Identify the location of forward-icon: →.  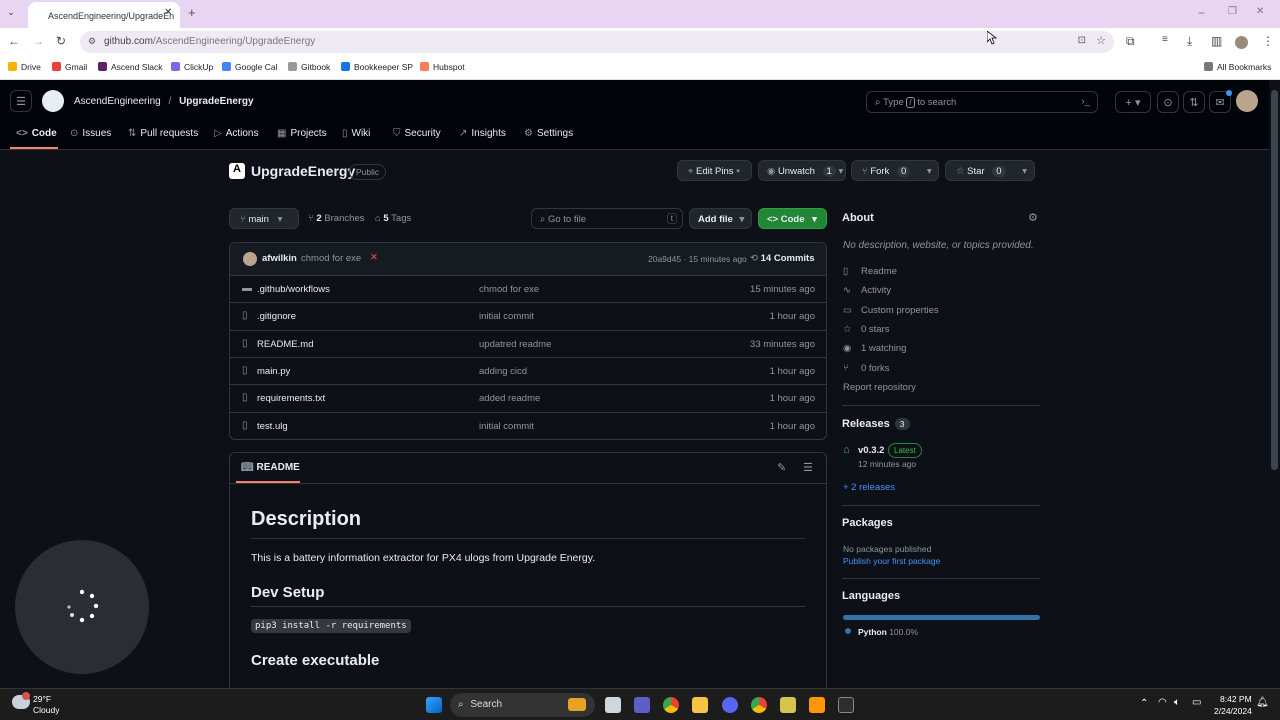
(38, 41).